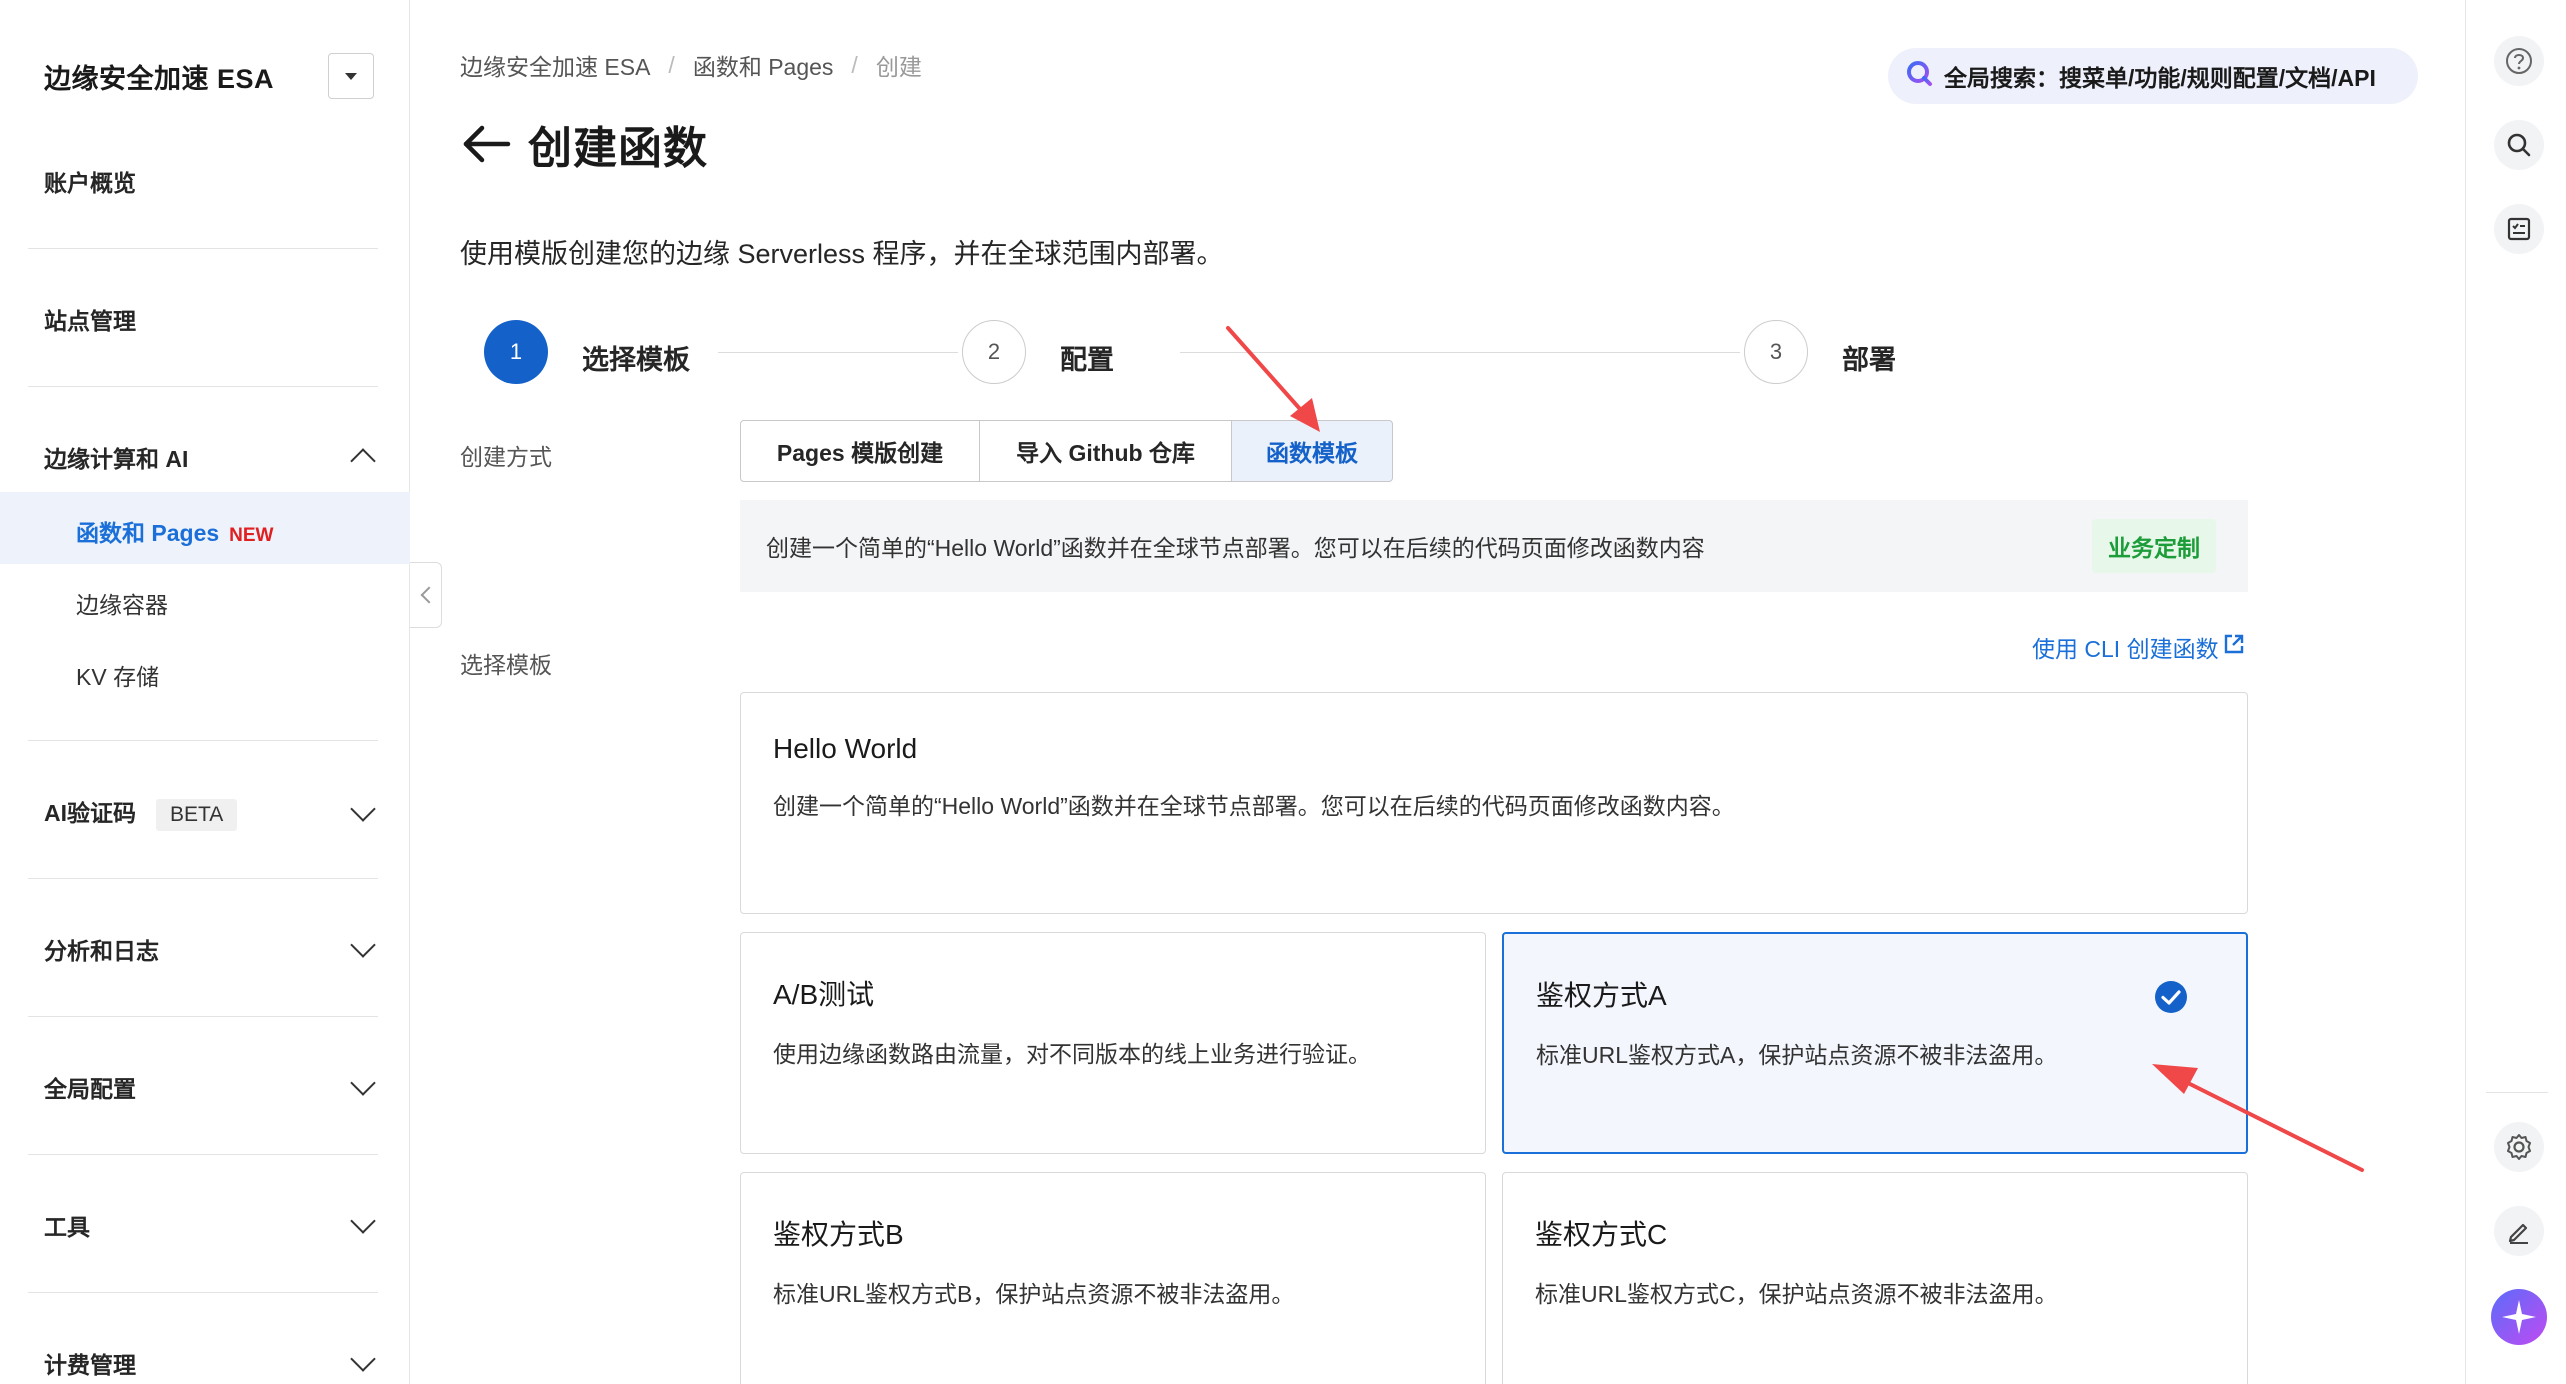 The width and height of the screenshot is (2566, 1384). Describe the element at coordinates (2125, 649) in the screenshot. I see `cli-link-label: 使用 CLI 创建函数` at that location.